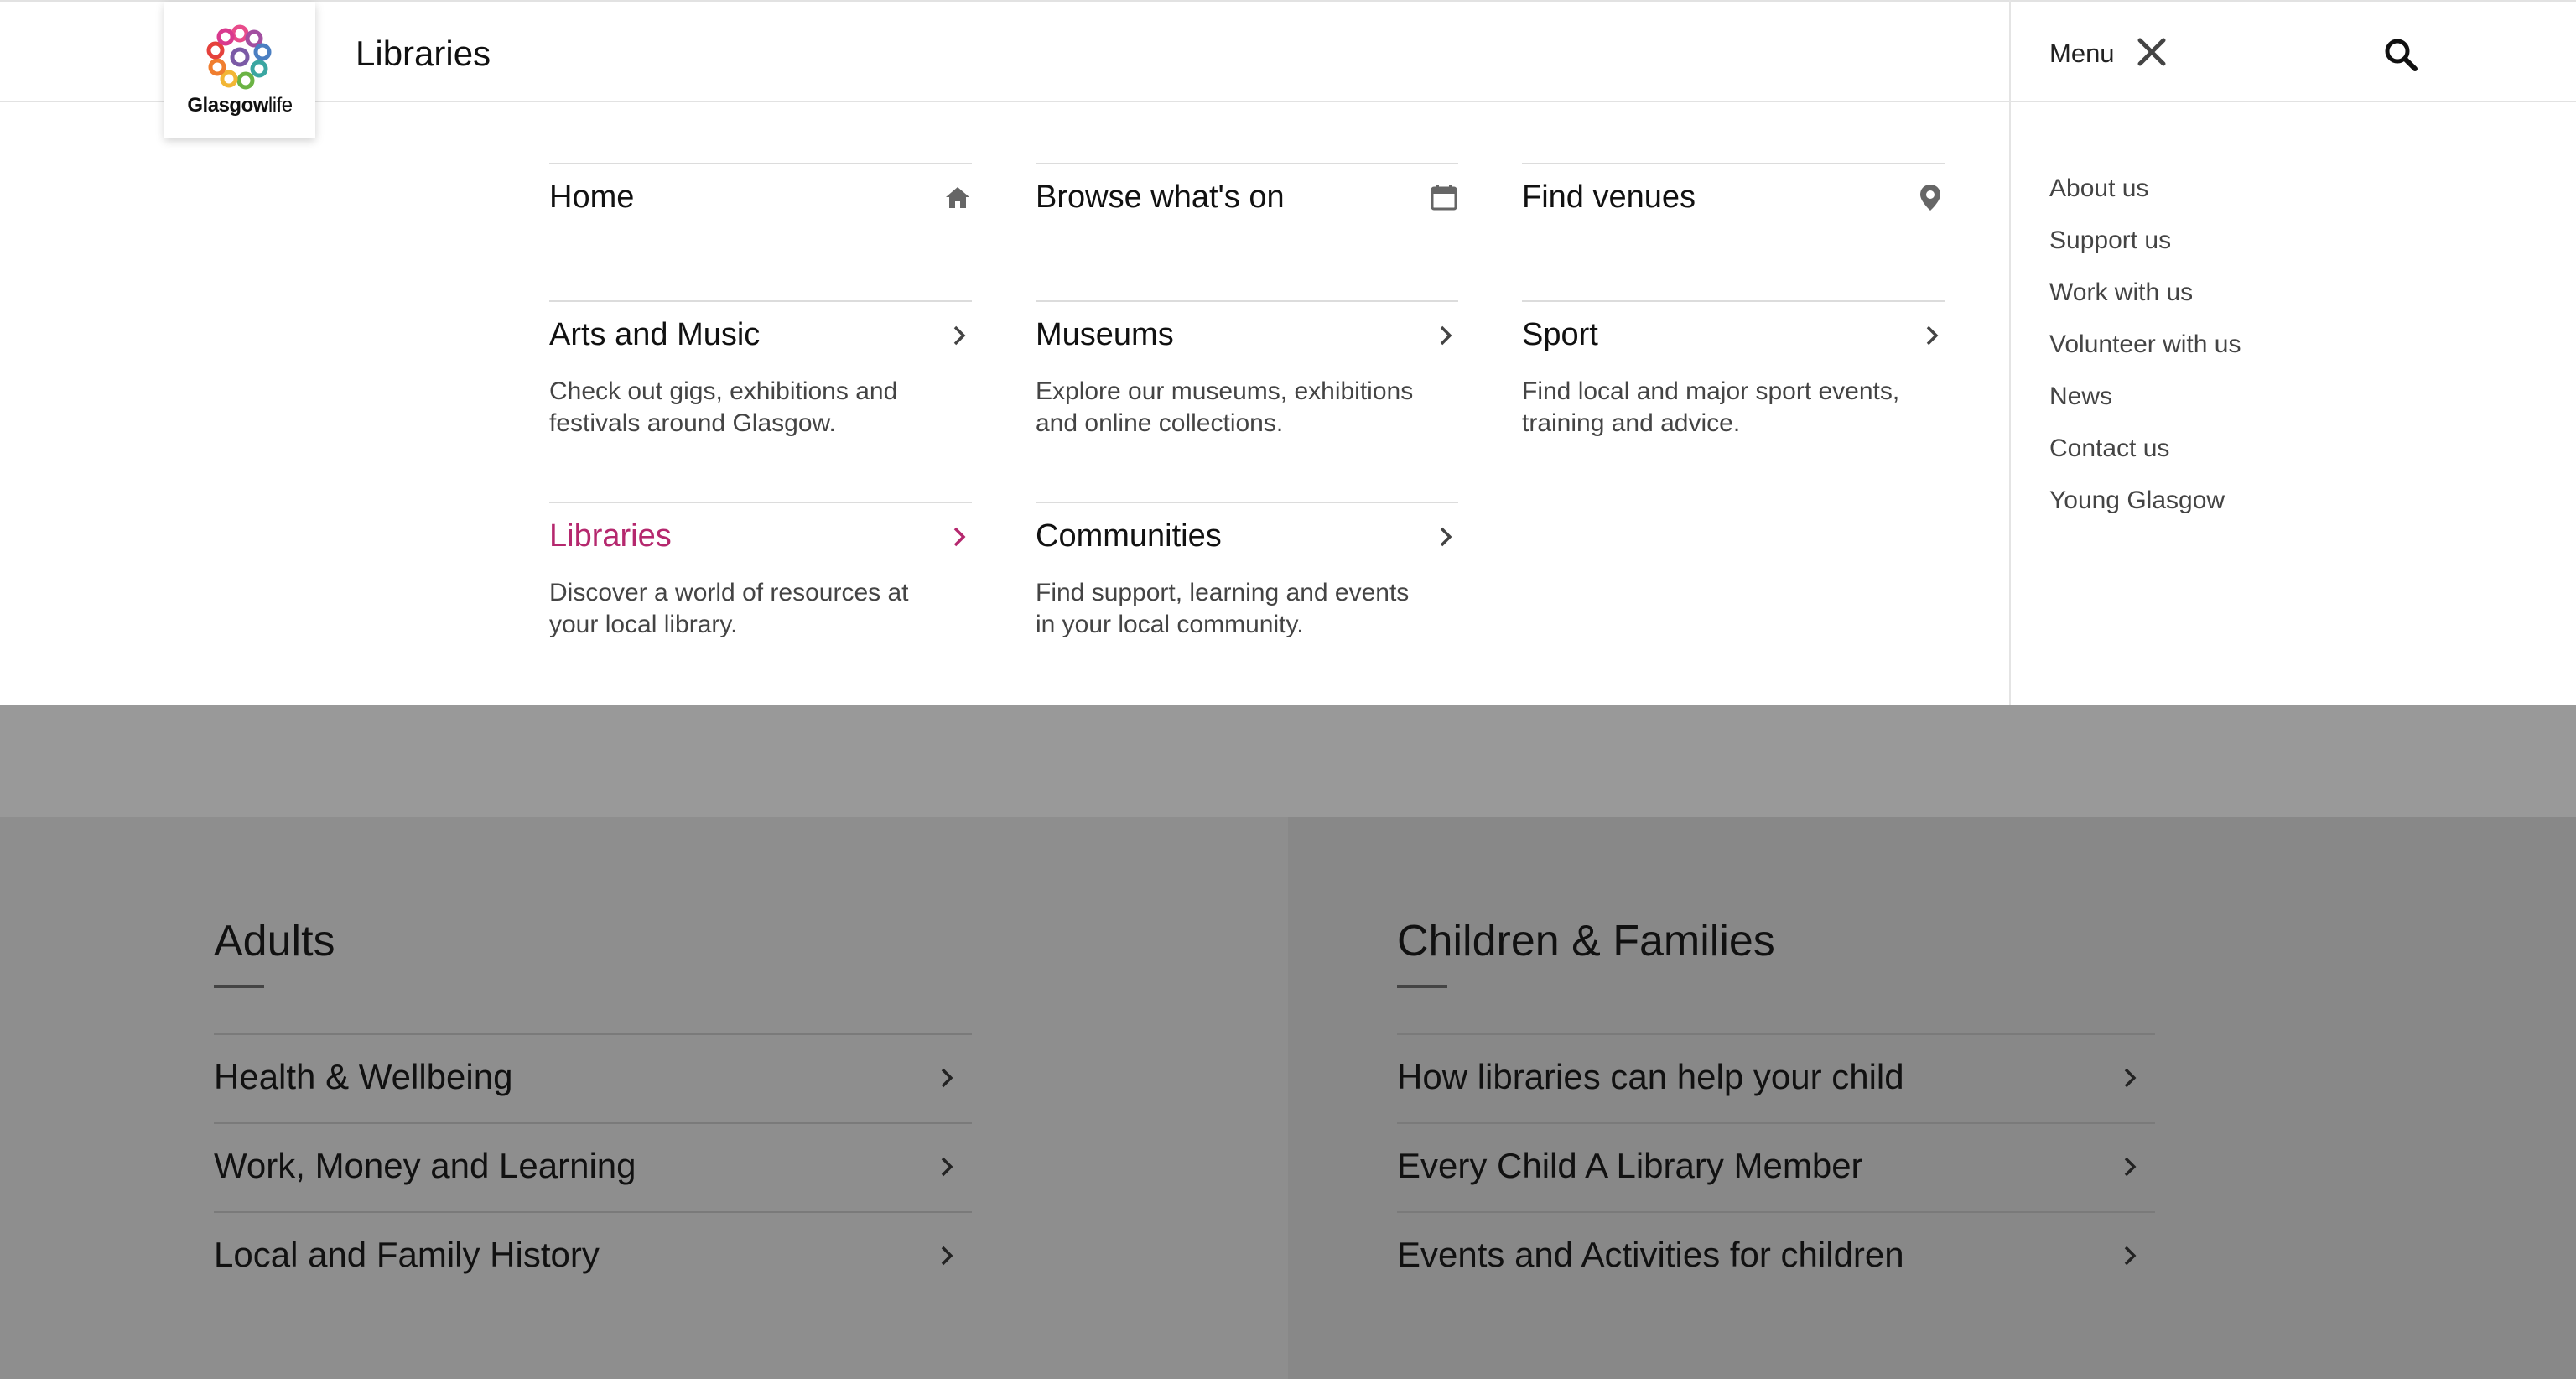  What do you see at coordinates (1288, 69) in the screenshot?
I see `site-header: Glasgowlife Libraries Menu` at bounding box center [1288, 69].